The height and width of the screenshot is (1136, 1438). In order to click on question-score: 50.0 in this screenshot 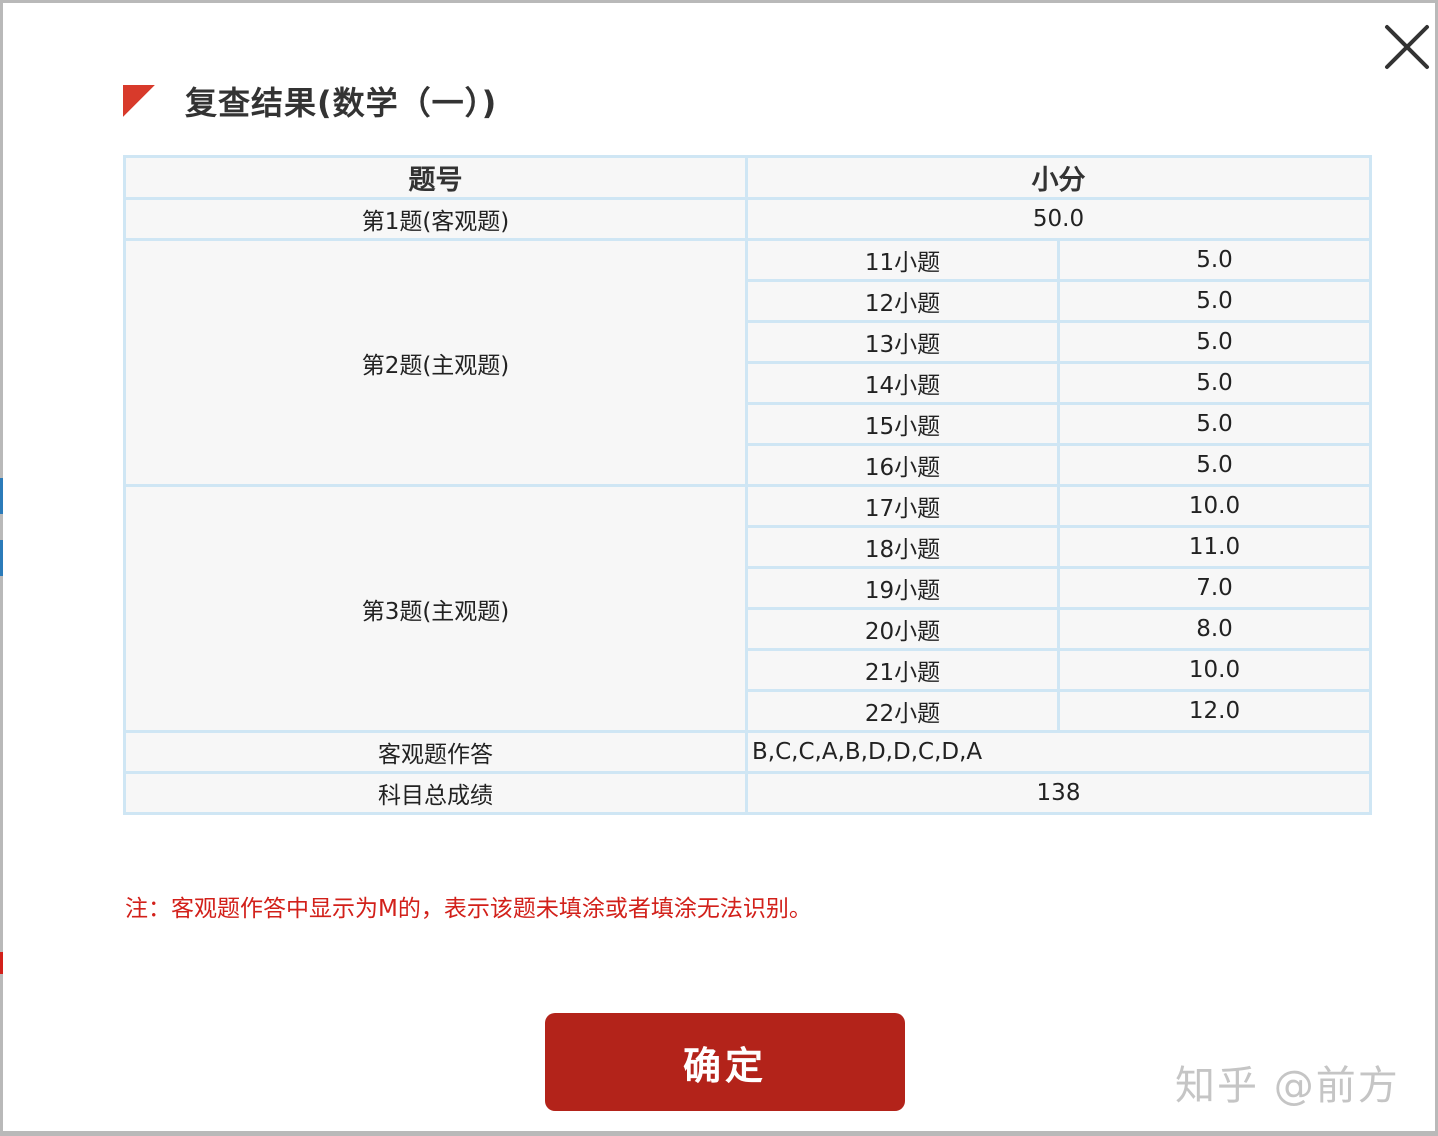, I will do `click(1058, 219)`.